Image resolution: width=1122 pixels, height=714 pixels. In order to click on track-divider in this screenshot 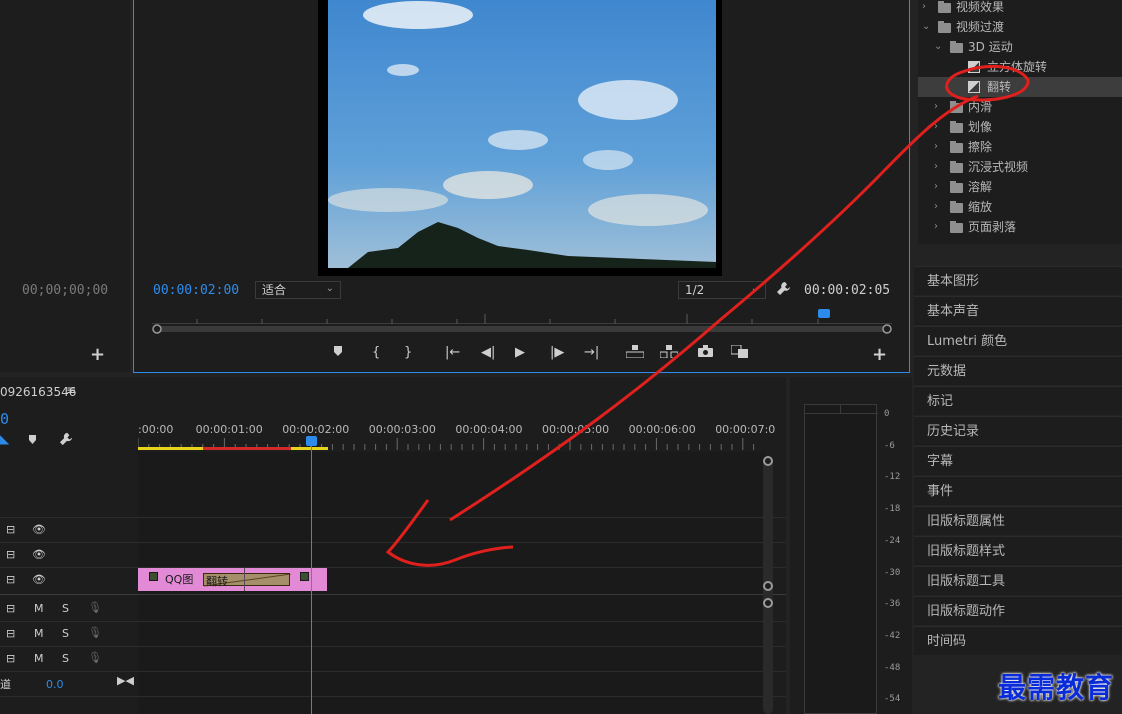, I will do `click(393, 696)`.